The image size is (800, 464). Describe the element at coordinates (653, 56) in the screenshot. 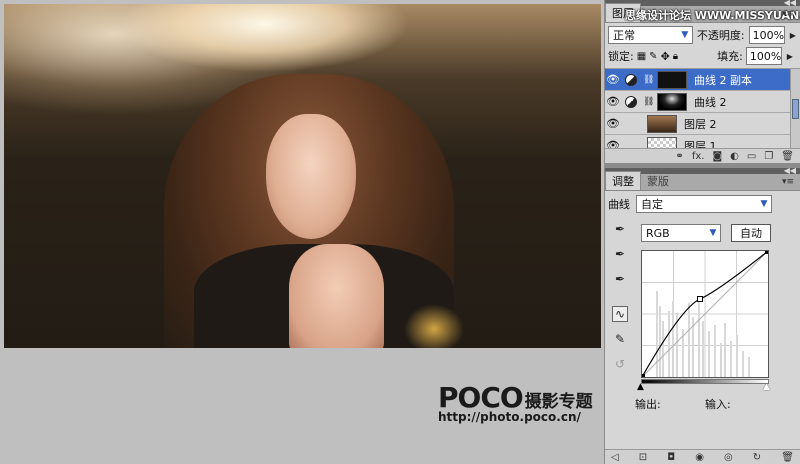

I see `lock-brush-icon: ✎` at that location.